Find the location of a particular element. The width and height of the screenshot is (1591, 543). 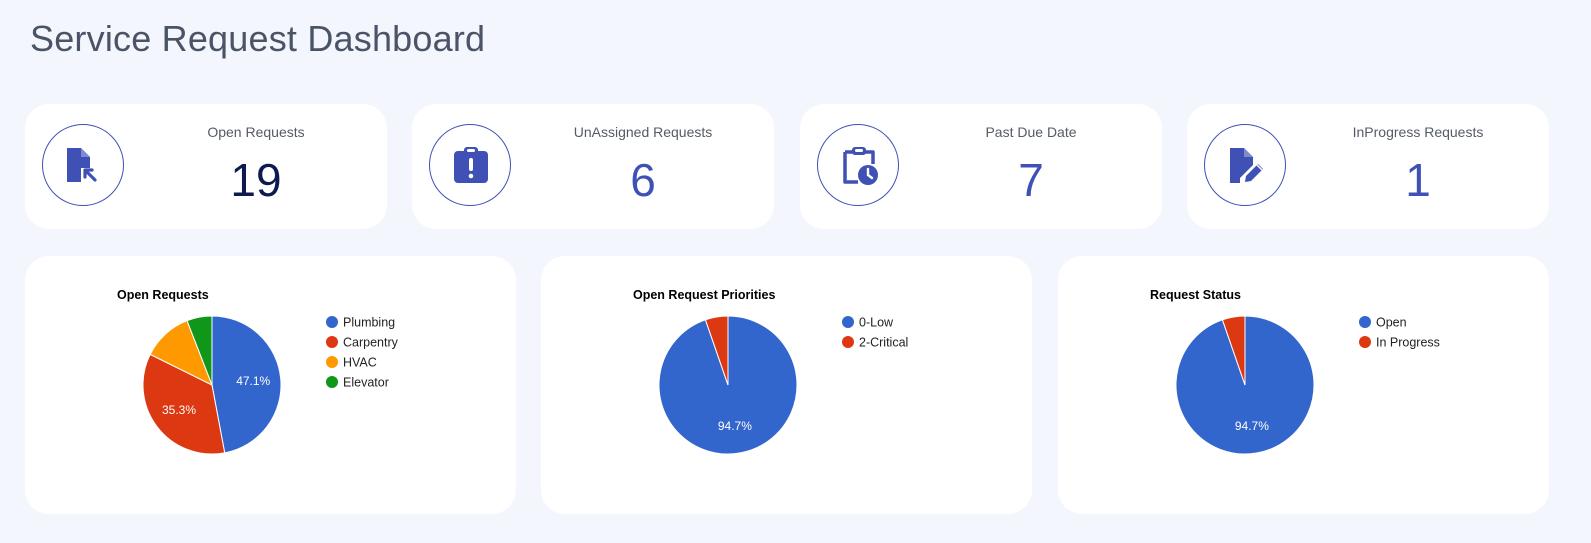

stat-value: 7 is located at coordinates (1031, 180).